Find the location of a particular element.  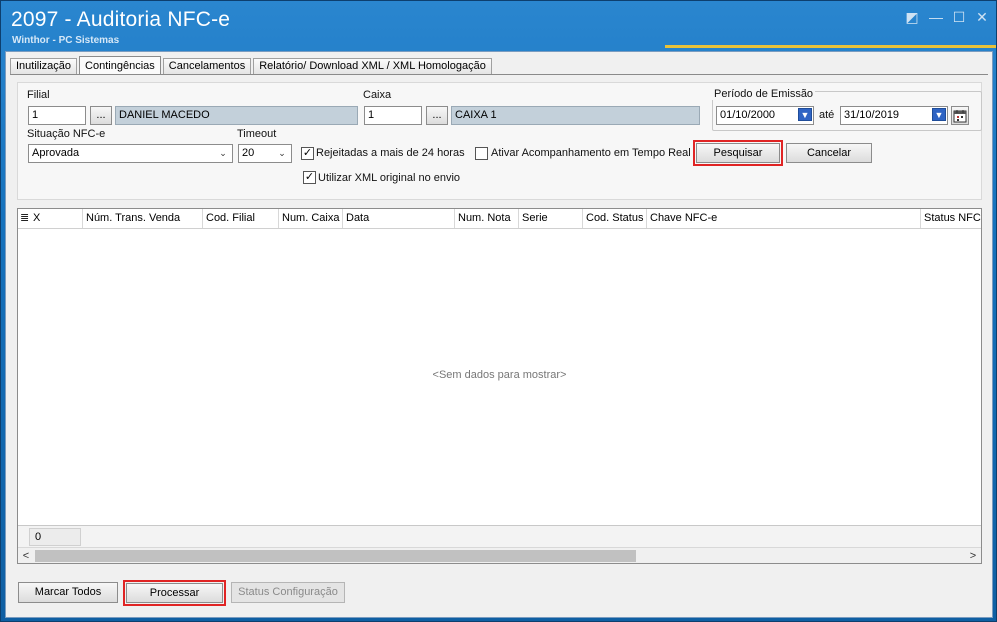

tab-inutilizacao: Inutilização is located at coordinates (44, 66).